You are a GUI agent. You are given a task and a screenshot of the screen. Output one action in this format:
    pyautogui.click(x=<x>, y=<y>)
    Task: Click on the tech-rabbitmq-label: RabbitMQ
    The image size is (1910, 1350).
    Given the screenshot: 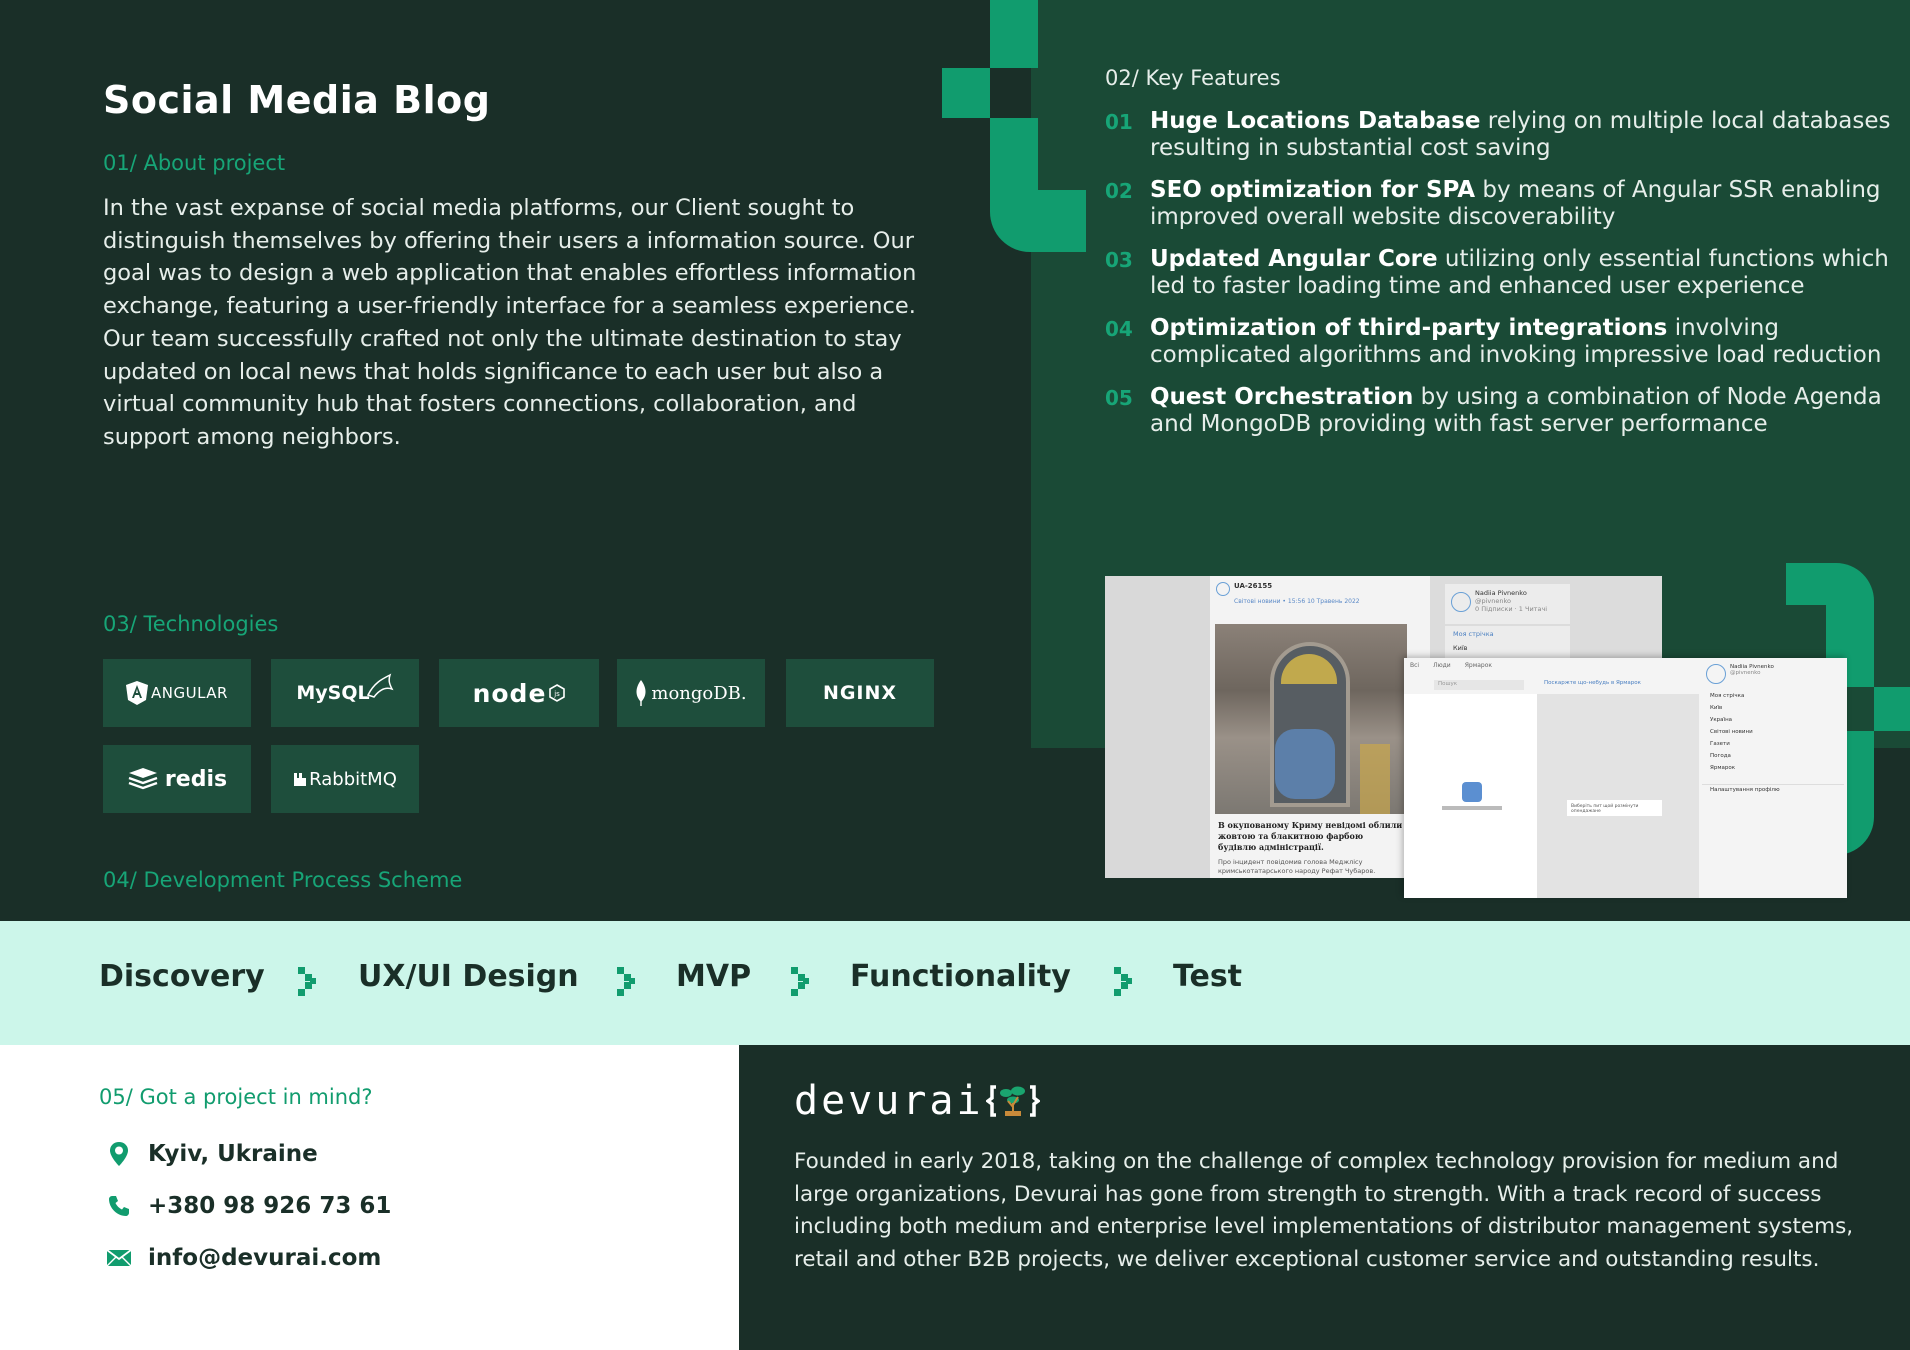 What is the action you would take?
    pyautogui.click(x=353, y=779)
    